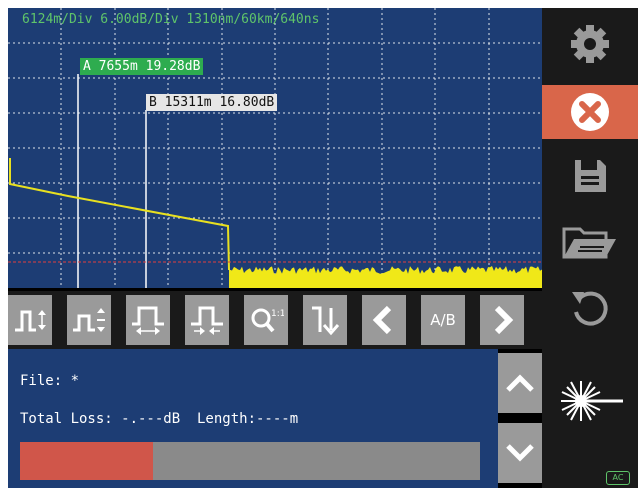  I want to click on ab-toggle-button: A/B, so click(443, 320).